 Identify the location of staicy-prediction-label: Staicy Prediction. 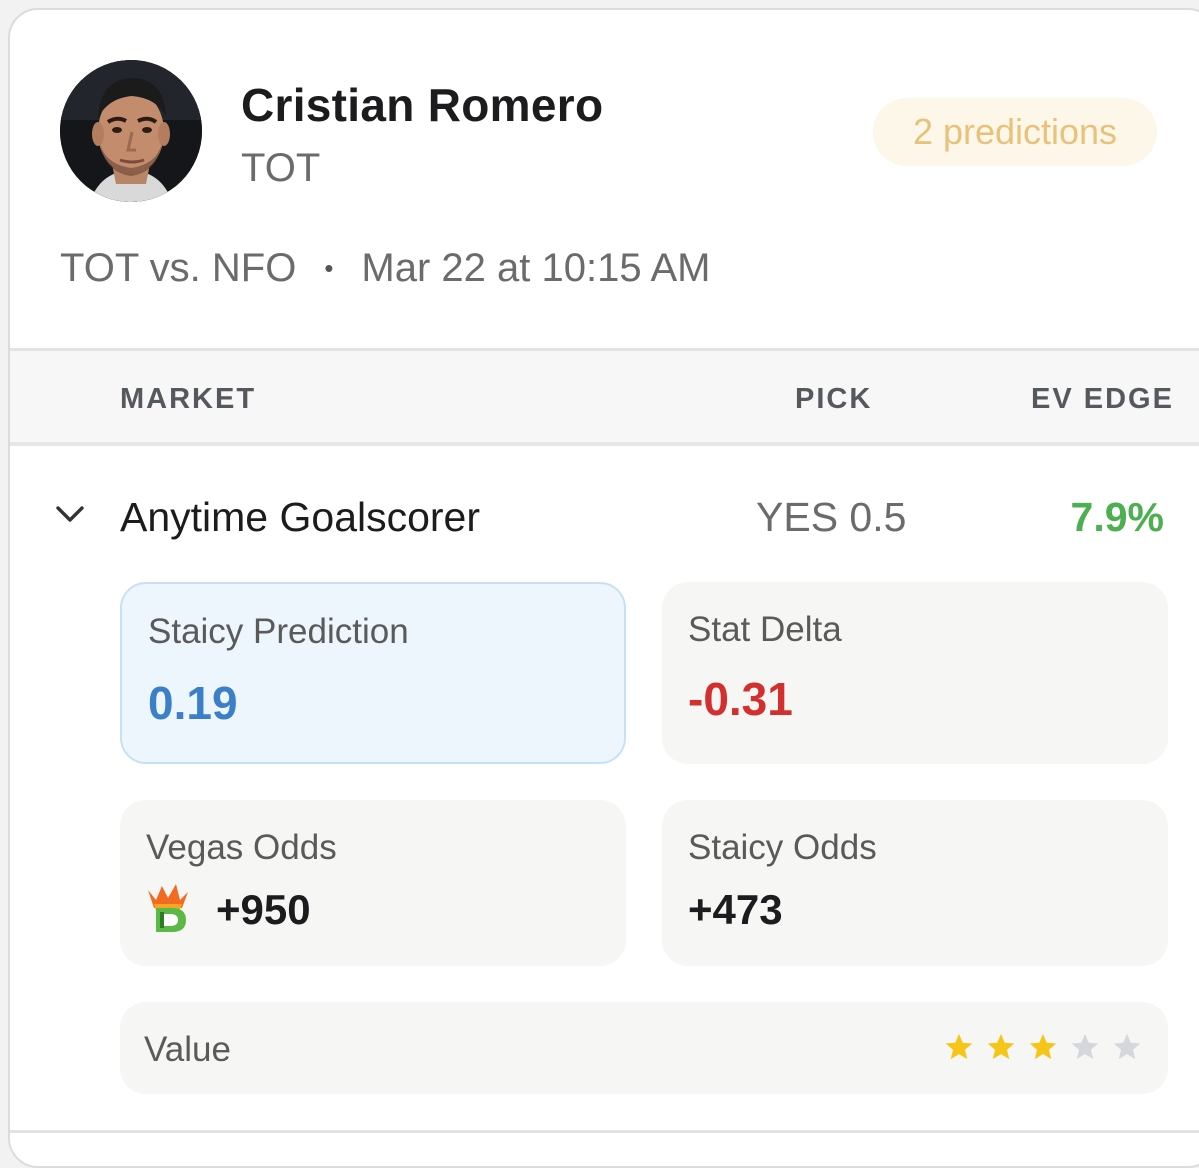
(278, 631).